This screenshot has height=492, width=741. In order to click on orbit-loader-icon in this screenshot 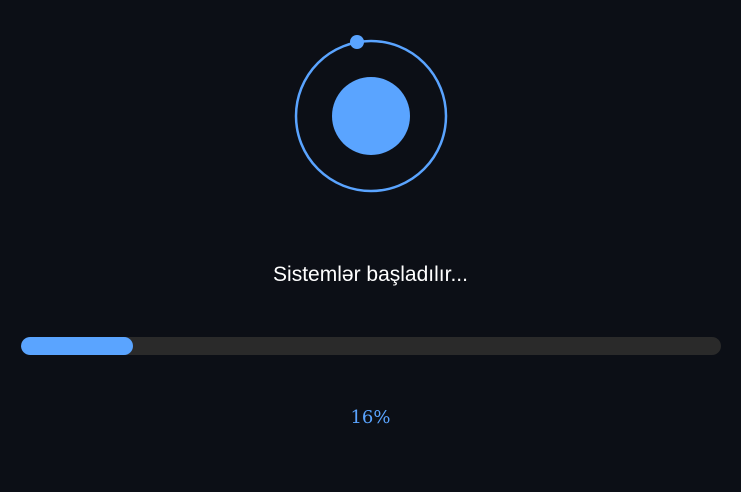, I will do `click(371, 113)`.